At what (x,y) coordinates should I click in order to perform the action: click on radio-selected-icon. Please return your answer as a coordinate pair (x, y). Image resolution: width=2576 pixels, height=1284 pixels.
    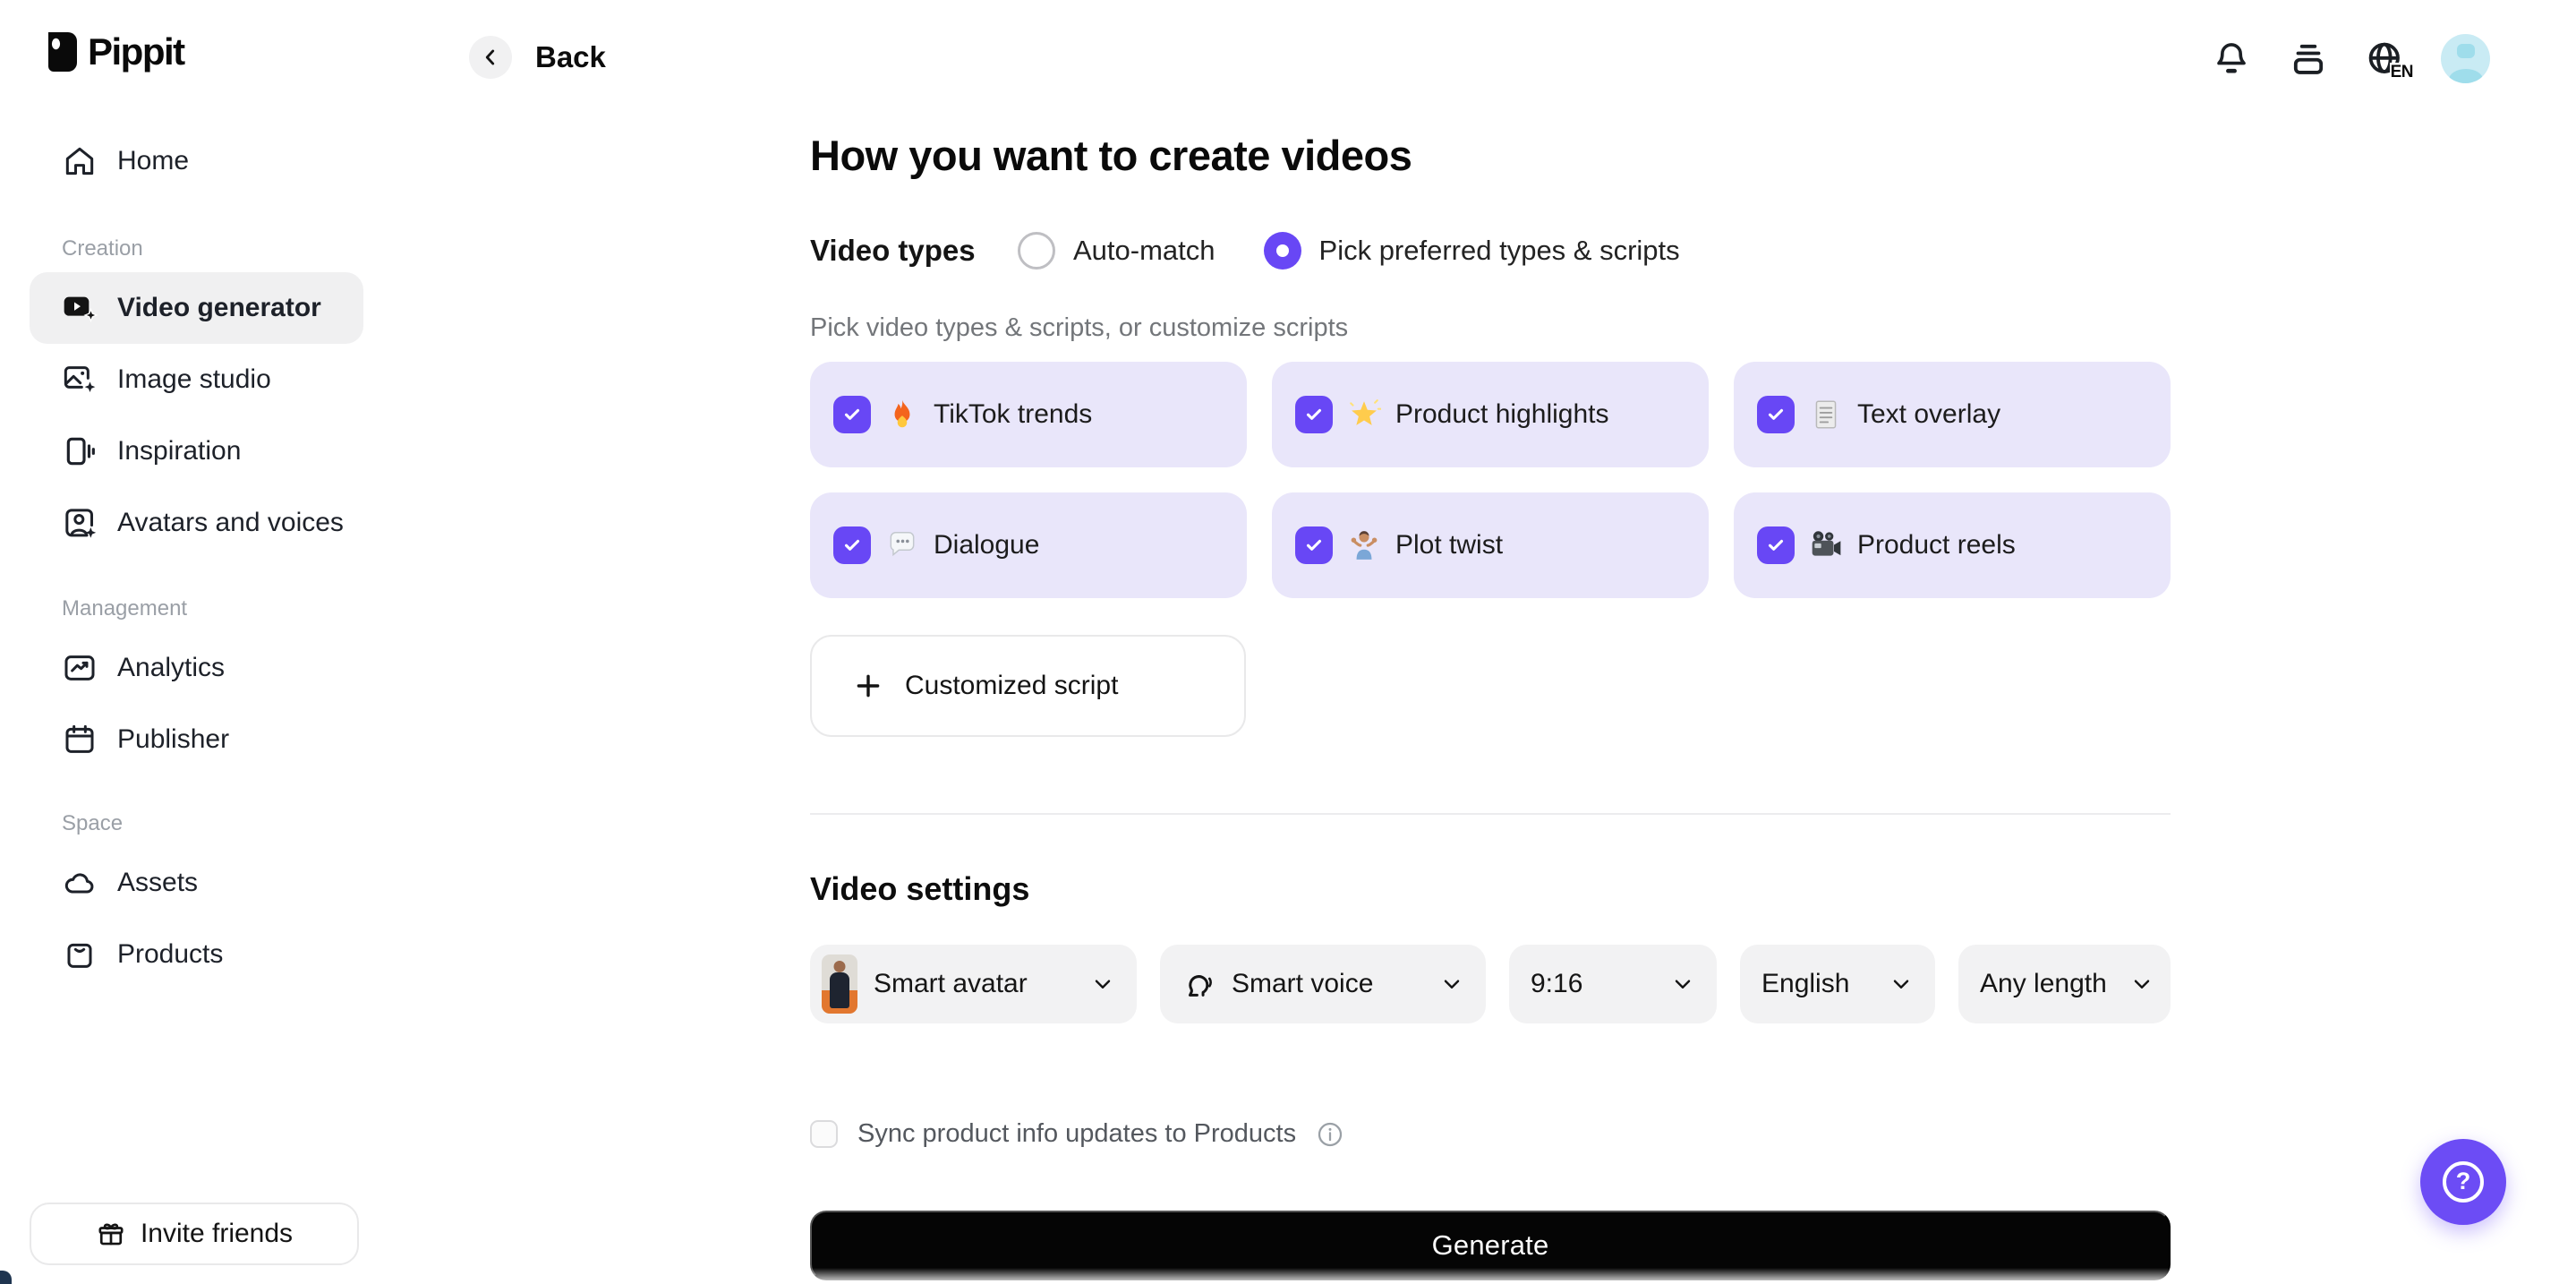
    Looking at the image, I should click on (1282, 251).